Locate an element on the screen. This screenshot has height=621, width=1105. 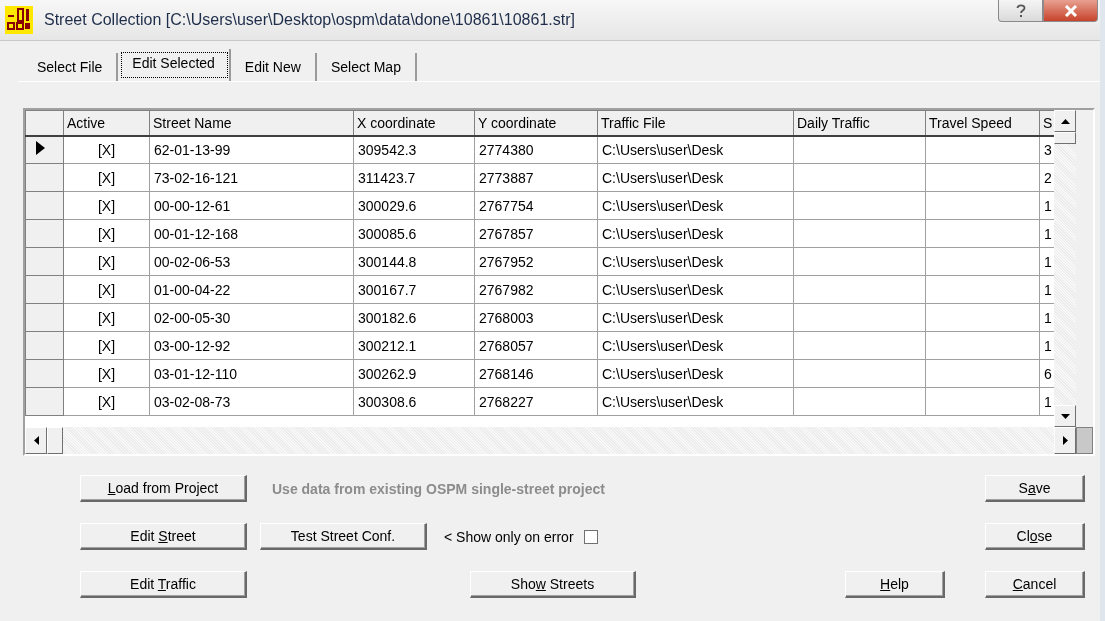
table-cell: 2767952 is located at coordinates (536, 261).